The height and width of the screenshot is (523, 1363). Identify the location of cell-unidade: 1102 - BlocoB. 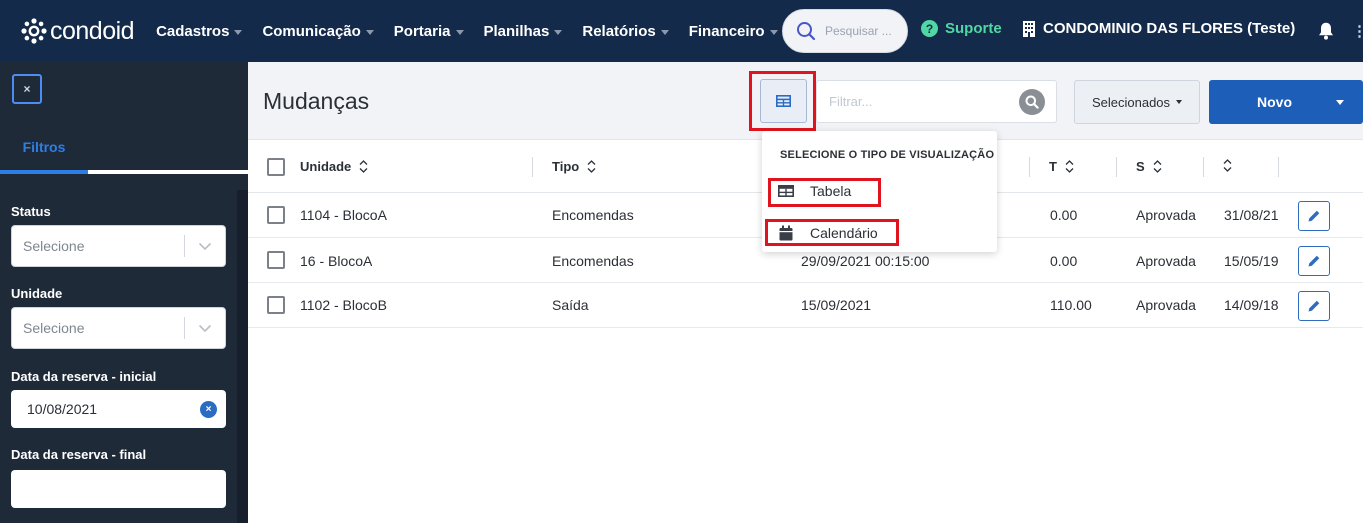
(343, 305).